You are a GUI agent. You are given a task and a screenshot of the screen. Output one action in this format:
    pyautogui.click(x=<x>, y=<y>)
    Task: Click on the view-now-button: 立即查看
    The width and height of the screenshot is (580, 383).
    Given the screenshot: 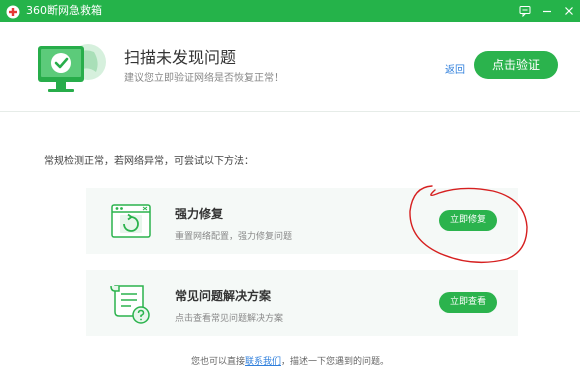 What is the action you would take?
    pyautogui.click(x=468, y=302)
    